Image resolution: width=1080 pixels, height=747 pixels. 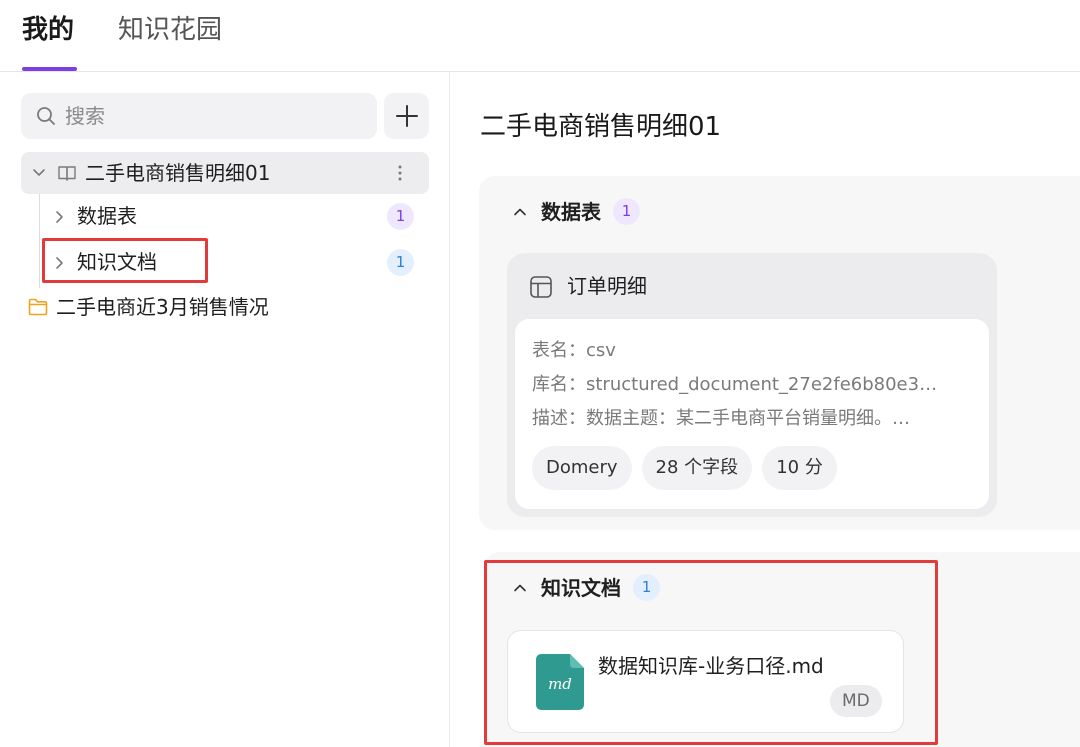 What do you see at coordinates (107, 216) in the screenshot?
I see `tree-child-label: 数据表` at bounding box center [107, 216].